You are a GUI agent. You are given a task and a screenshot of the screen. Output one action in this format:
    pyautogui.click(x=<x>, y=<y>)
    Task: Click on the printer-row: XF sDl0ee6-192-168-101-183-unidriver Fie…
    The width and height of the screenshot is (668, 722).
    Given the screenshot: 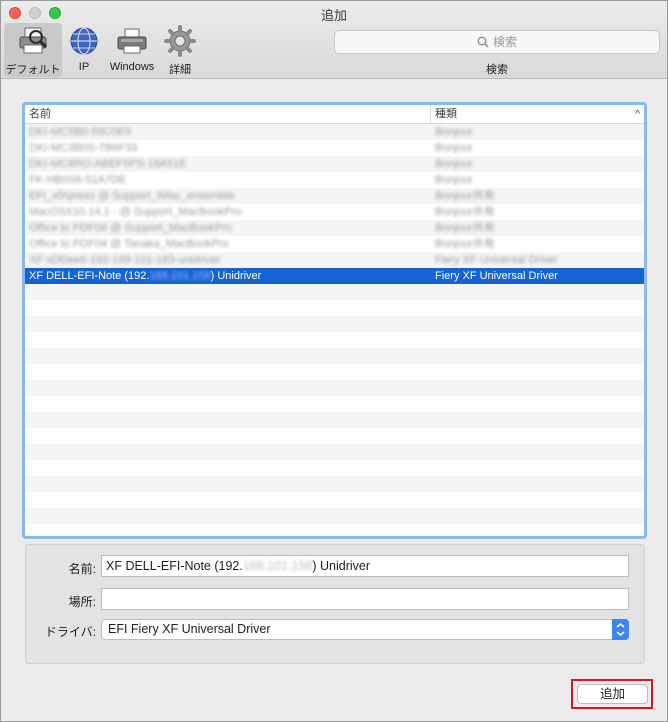 What is the action you would take?
    pyautogui.click(x=334, y=260)
    